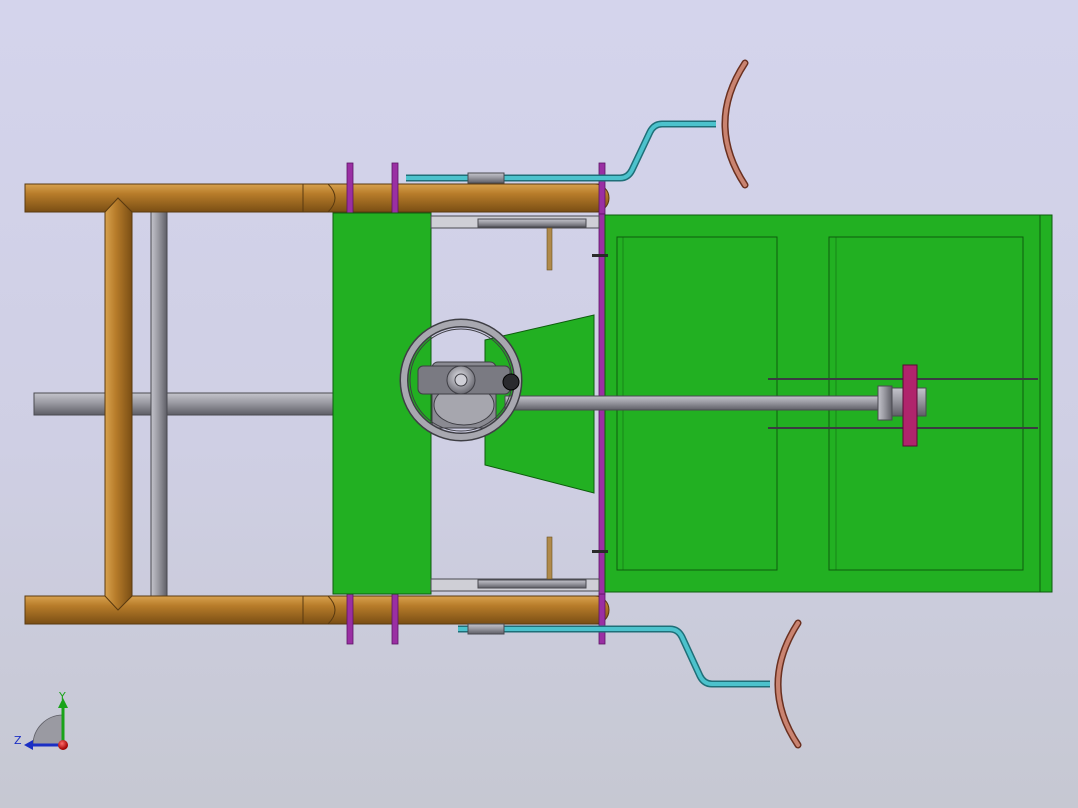 The height and width of the screenshot is (808, 1078). I want to click on grip-arc-lower, so click(788, 684).